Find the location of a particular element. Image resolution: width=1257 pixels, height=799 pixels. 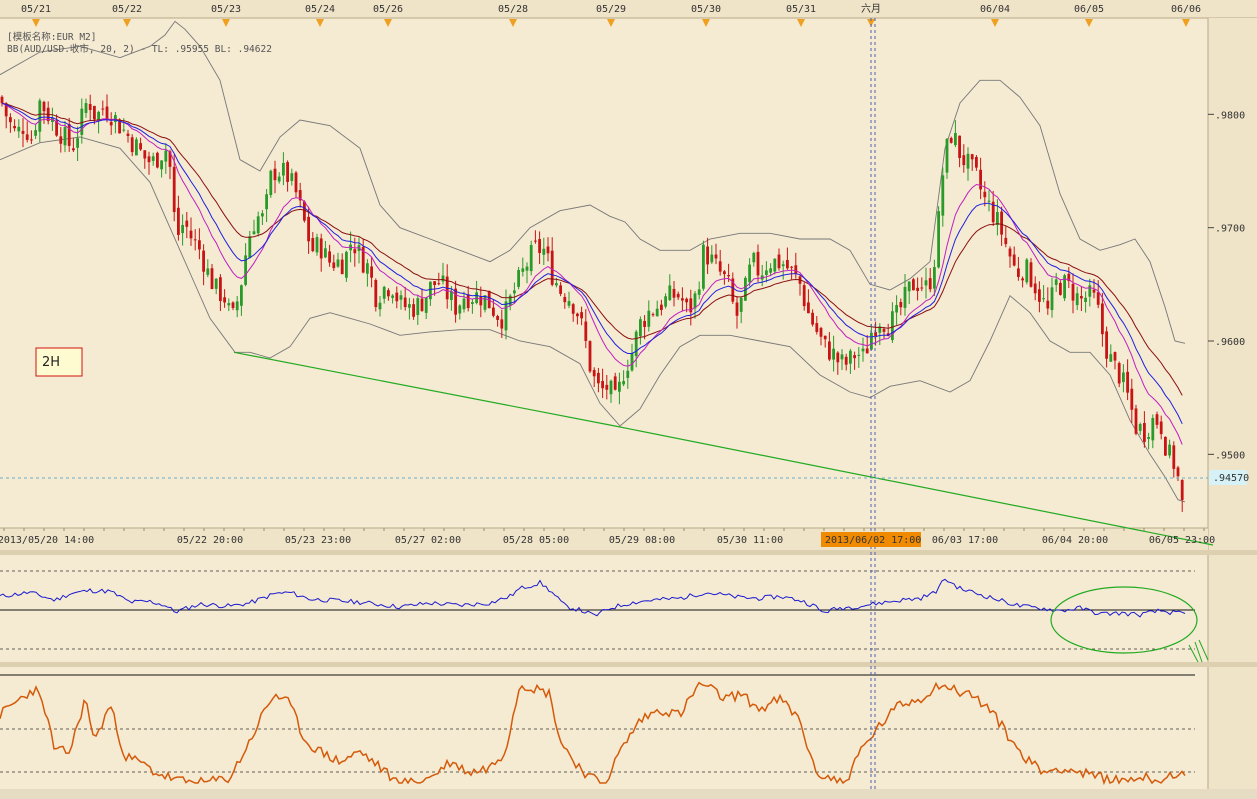

top-date-label: 05/21 is located at coordinates (36, 9).